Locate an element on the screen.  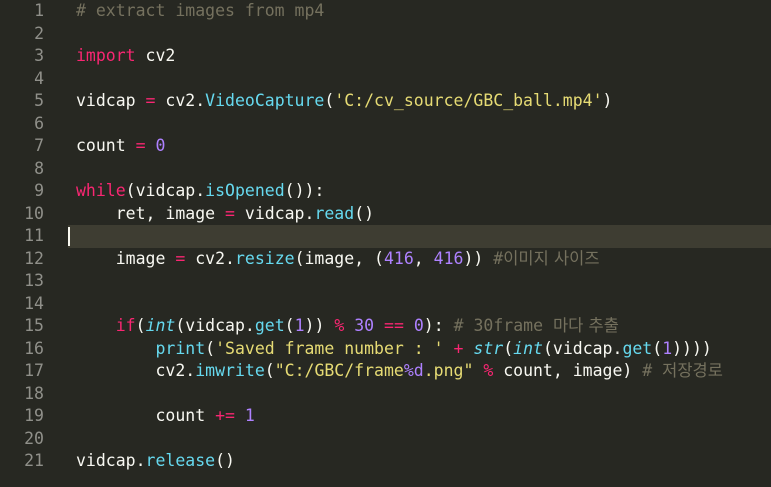
code-text: import cv2 is located at coordinates (125, 56).